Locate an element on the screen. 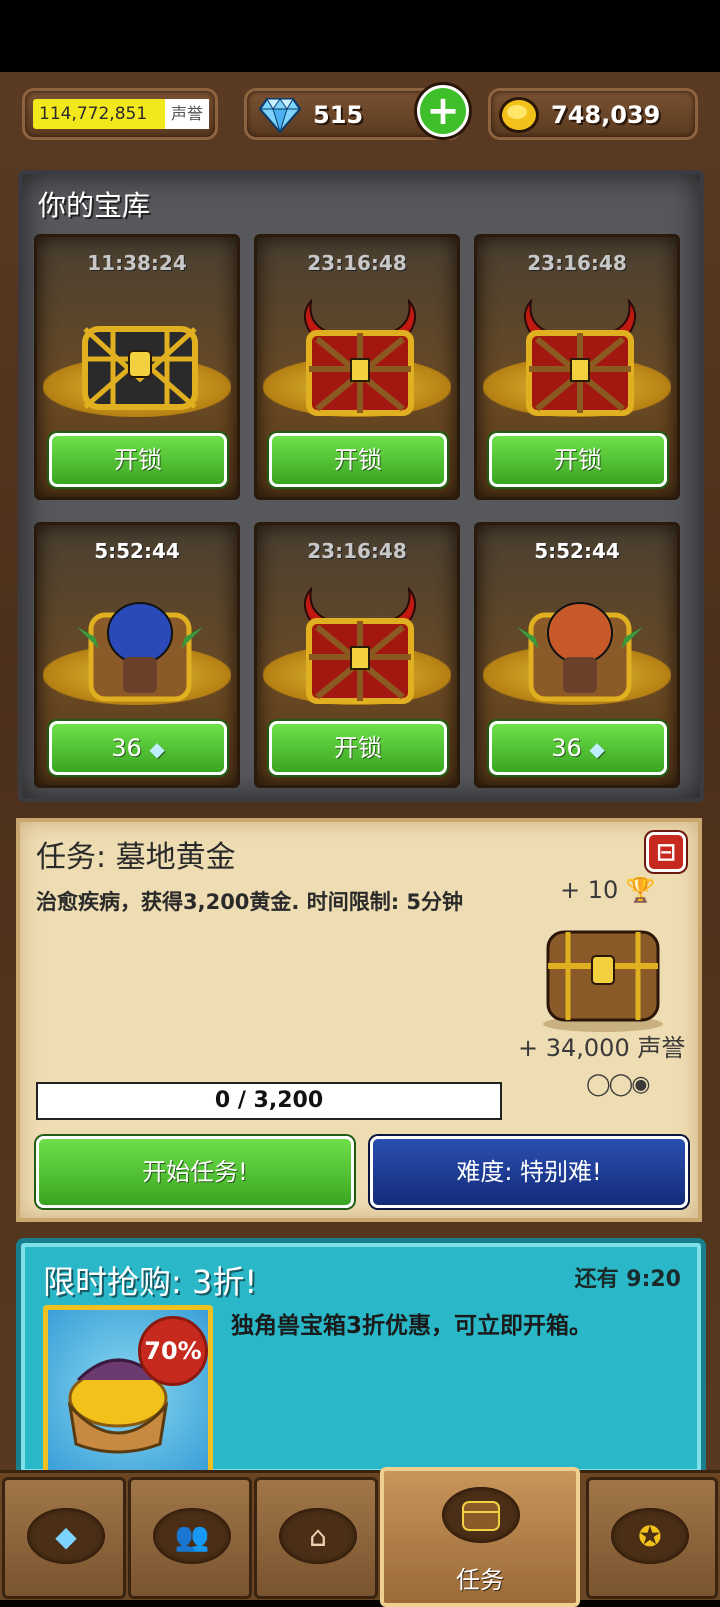  vault-title: 你的宝库 is located at coordinates (94, 205).